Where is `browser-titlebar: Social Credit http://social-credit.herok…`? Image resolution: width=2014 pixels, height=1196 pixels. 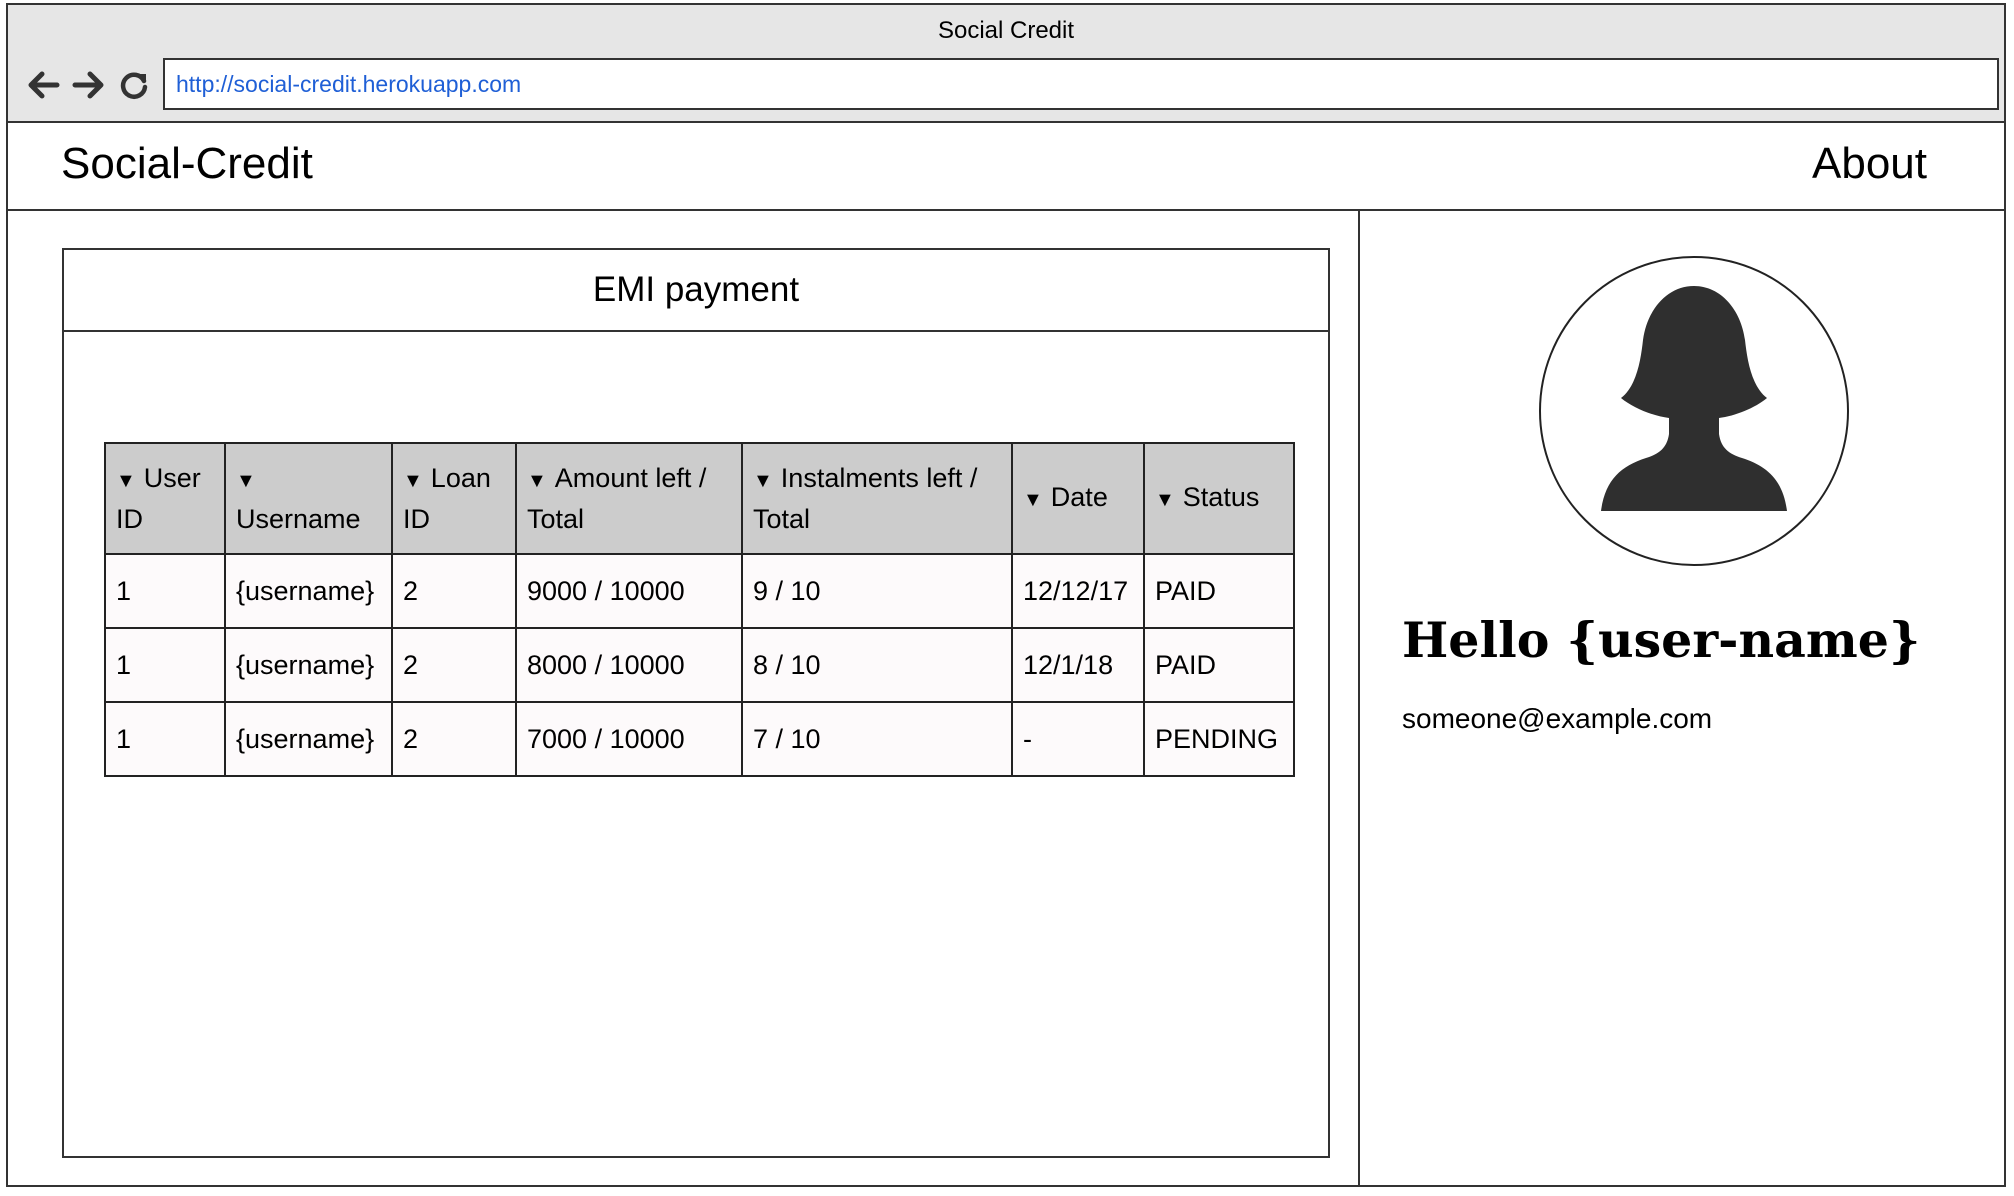 browser-titlebar: Social Credit http://social-credit.herok… is located at coordinates (1006, 64).